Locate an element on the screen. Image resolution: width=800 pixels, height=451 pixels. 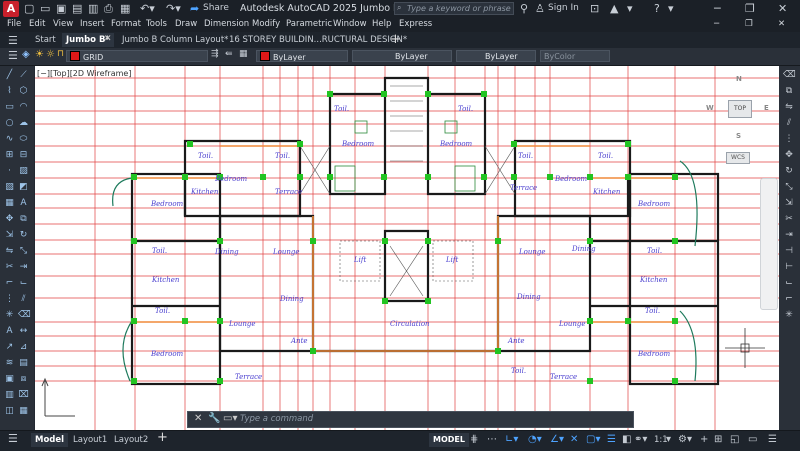
region-tool-icon: ◩ is located at coordinates (23, 187).